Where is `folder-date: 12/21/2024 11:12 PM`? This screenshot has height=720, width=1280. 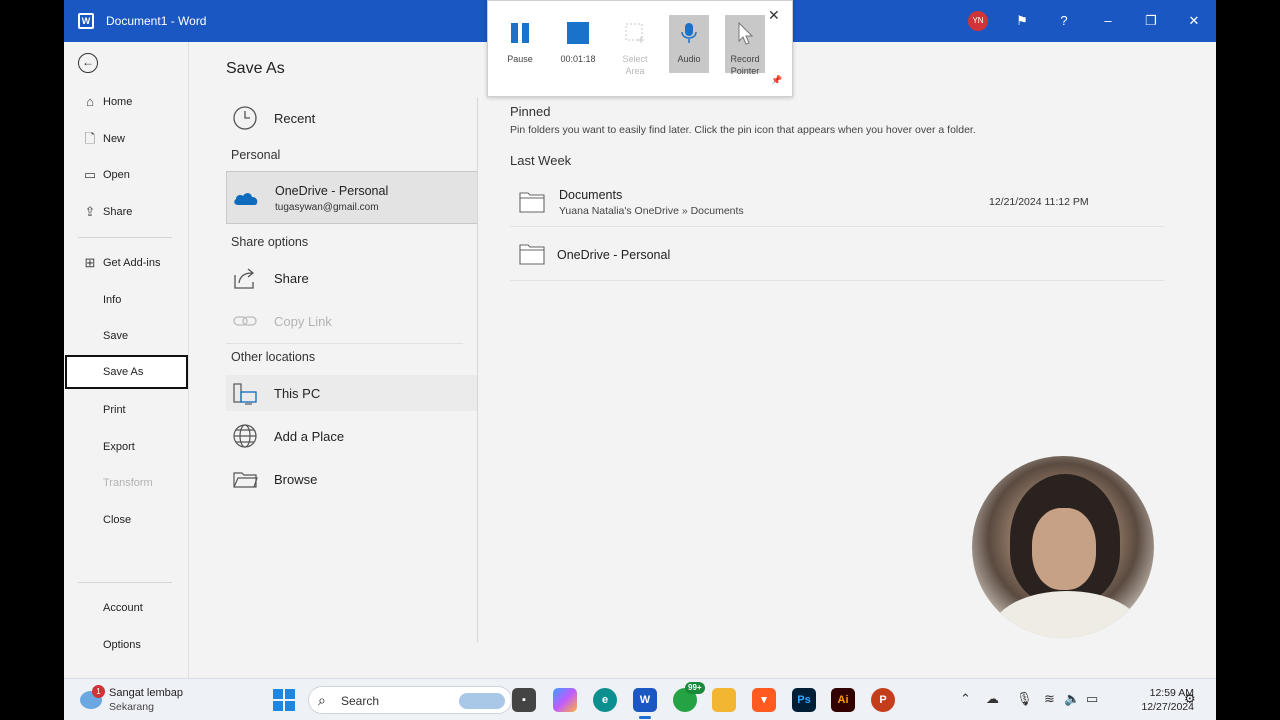 folder-date: 12/21/2024 11:12 PM is located at coordinates (1039, 202).